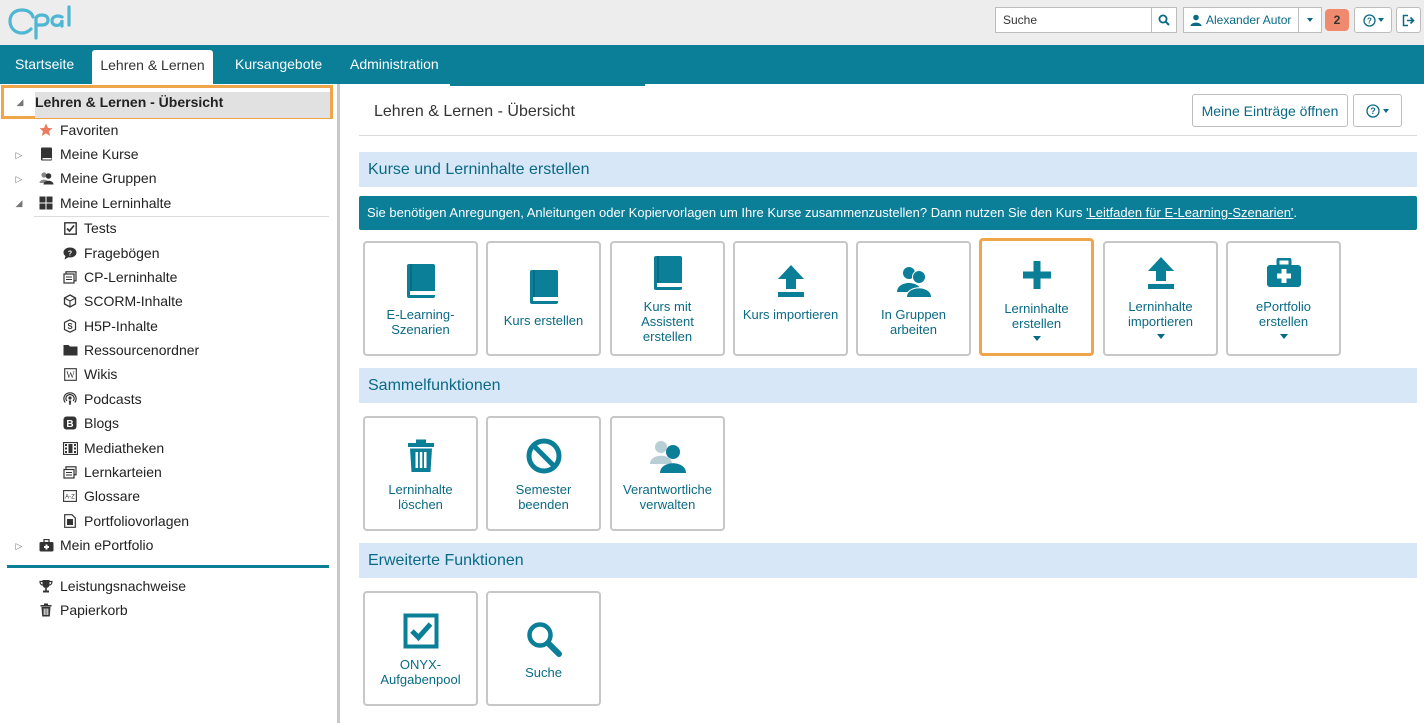 The width and height of the screenshot is (1424, 723). I want to click on sidebar-item-cp-lerninhalte: CP-Lerninhalte, so click(119, 277).